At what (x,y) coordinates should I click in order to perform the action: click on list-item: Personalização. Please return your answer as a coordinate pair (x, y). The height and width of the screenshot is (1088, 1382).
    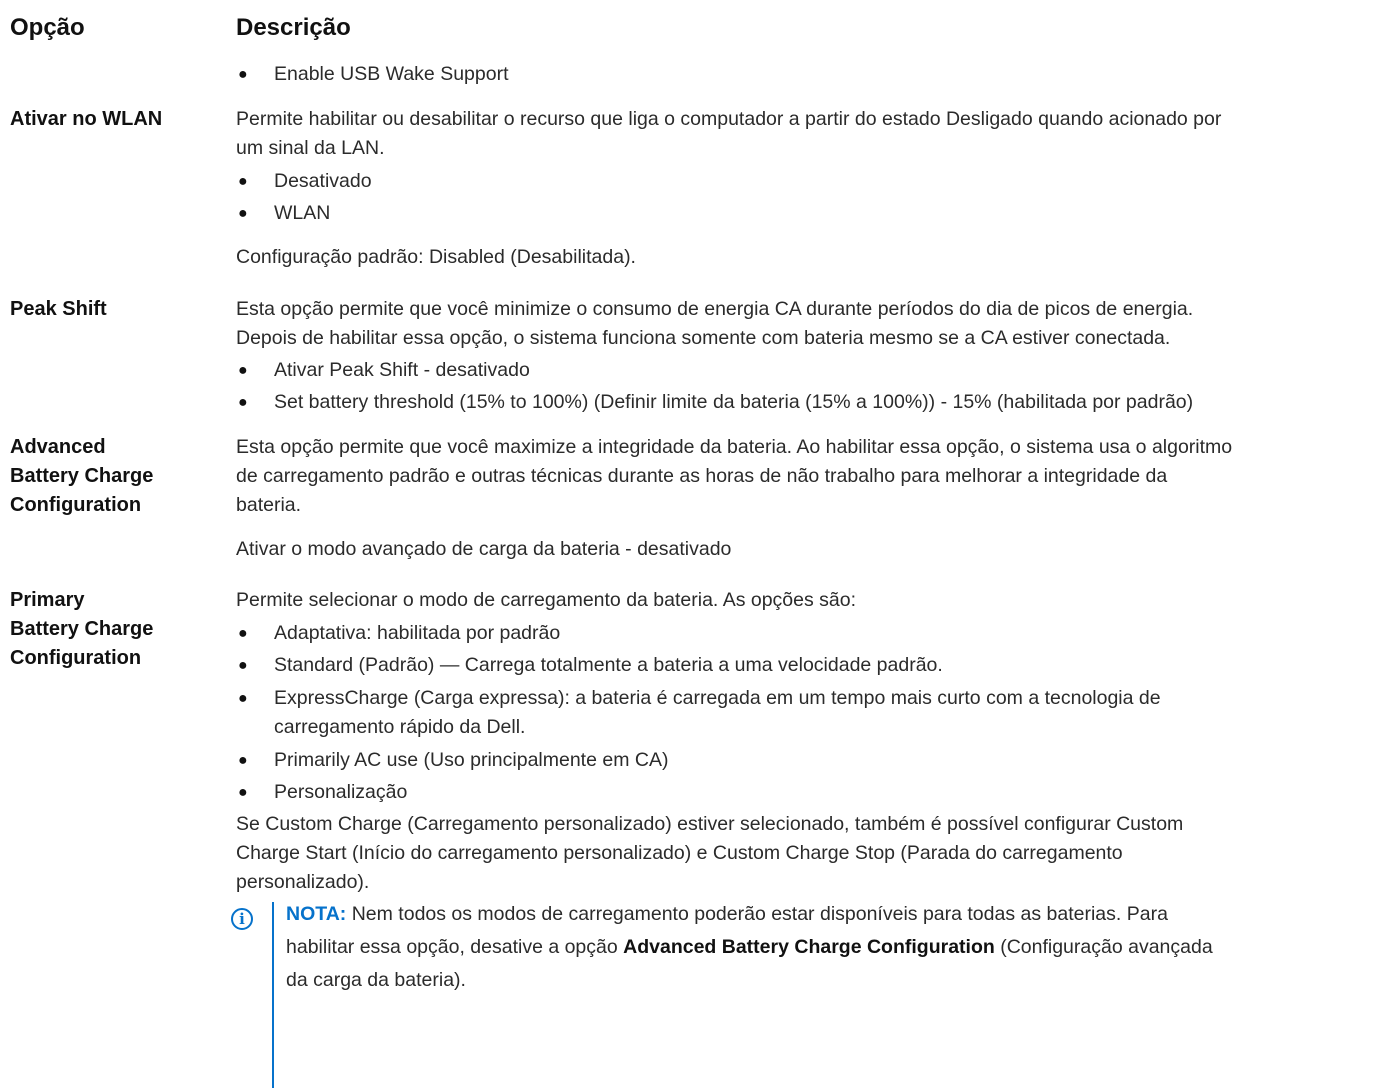
    Looking at the image, I should click on (341, 792).